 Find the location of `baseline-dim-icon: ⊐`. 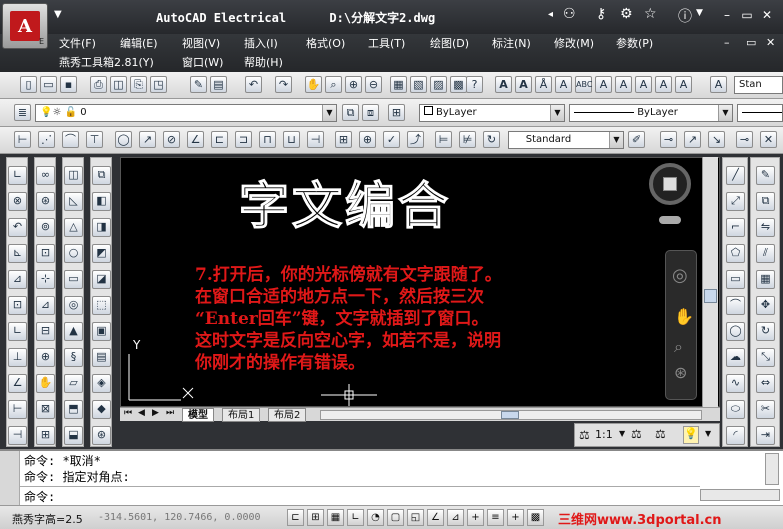

baseline-dim-icon: ⊐ is located at coordinates (243, 139).